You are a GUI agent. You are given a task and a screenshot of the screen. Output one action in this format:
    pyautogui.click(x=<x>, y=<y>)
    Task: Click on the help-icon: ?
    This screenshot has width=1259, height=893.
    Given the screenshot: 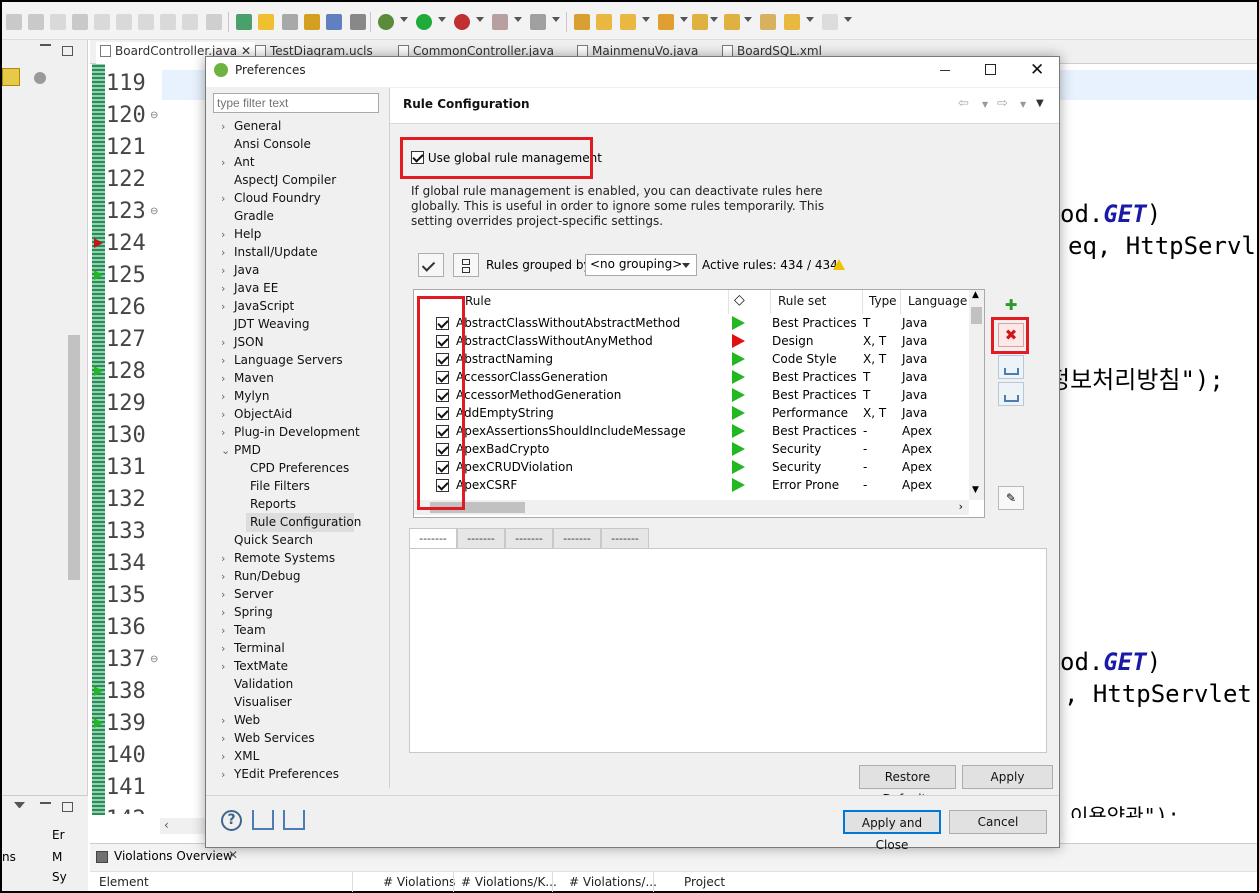 What is the action you would take?
    pyautogui.click(x=231, y=820)
    